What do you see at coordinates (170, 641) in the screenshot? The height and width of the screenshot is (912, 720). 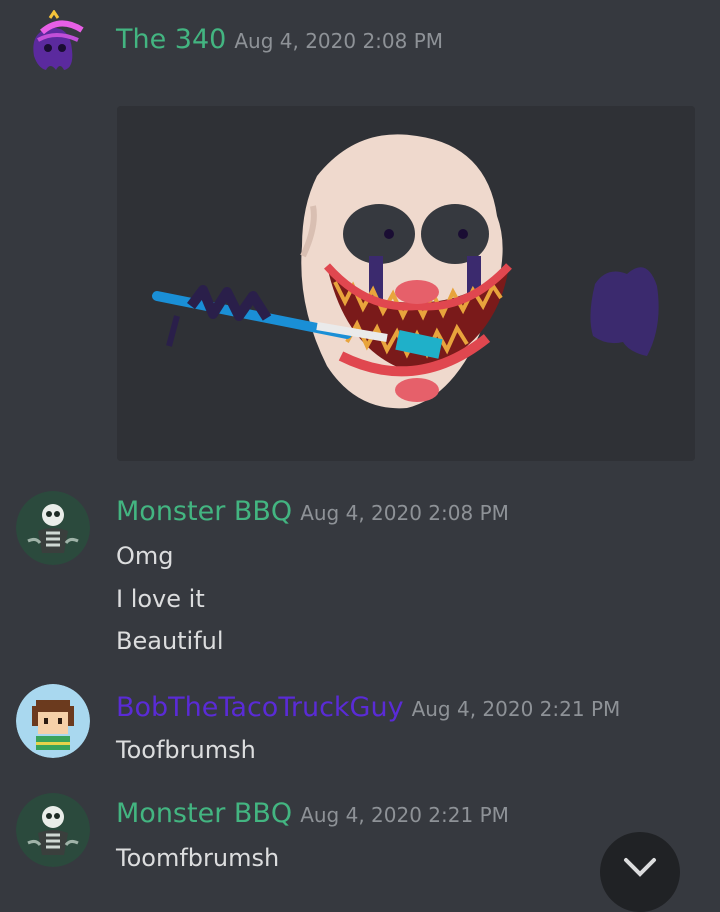 I see `message-text: Beautiful` at bounding box center [170, 641].